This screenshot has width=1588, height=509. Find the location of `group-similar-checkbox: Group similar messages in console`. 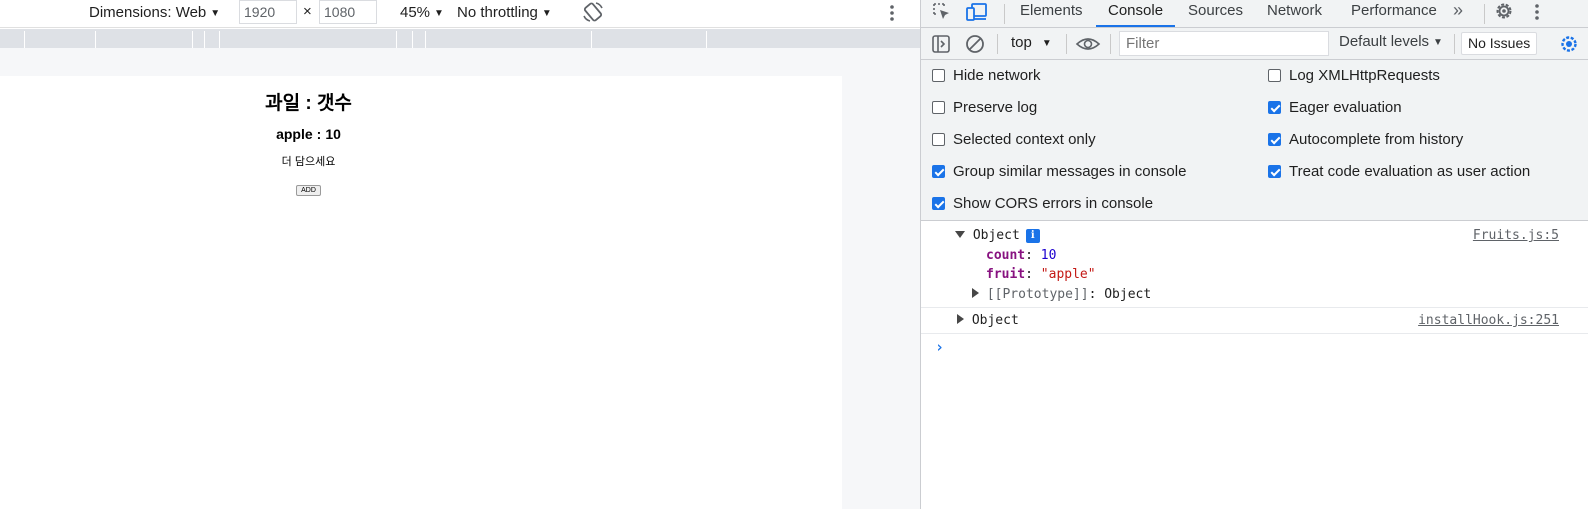

group-similar-checkbox: Group similar messages in console is located at coordinates (1059, 173).